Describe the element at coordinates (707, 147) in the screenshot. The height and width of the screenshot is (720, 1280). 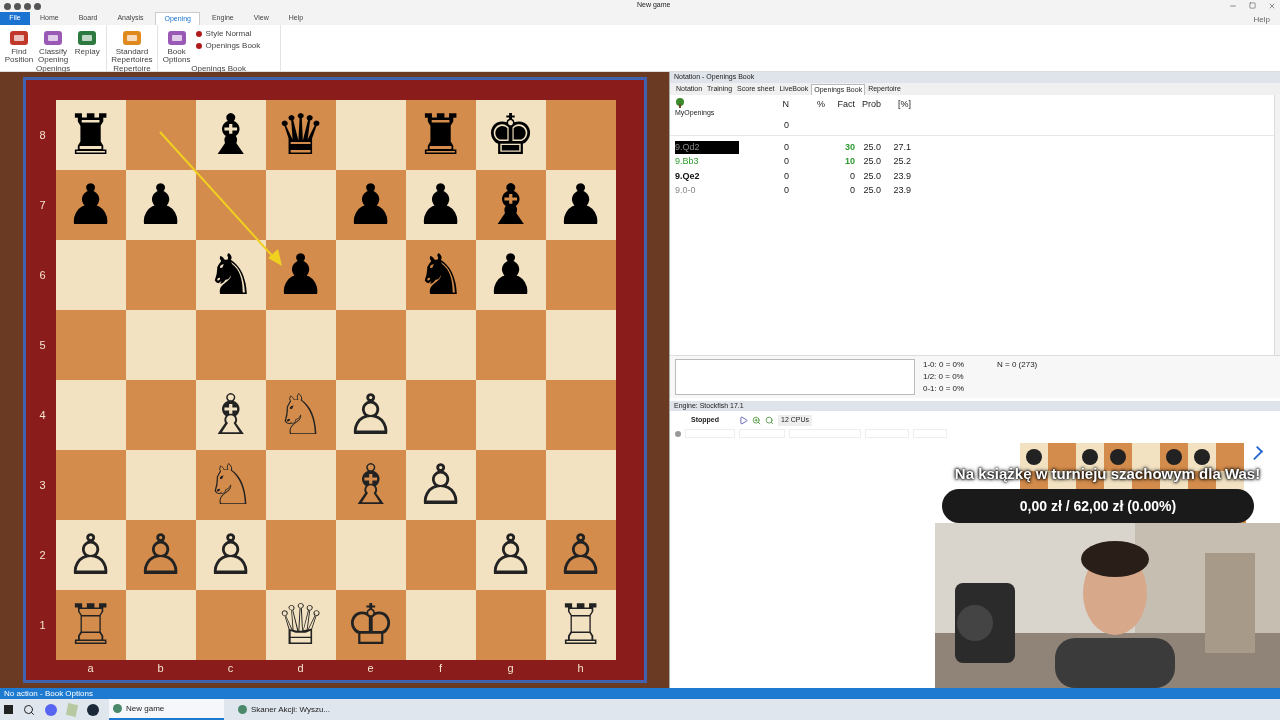
I see `book-move: 9.Qd2` at that location.